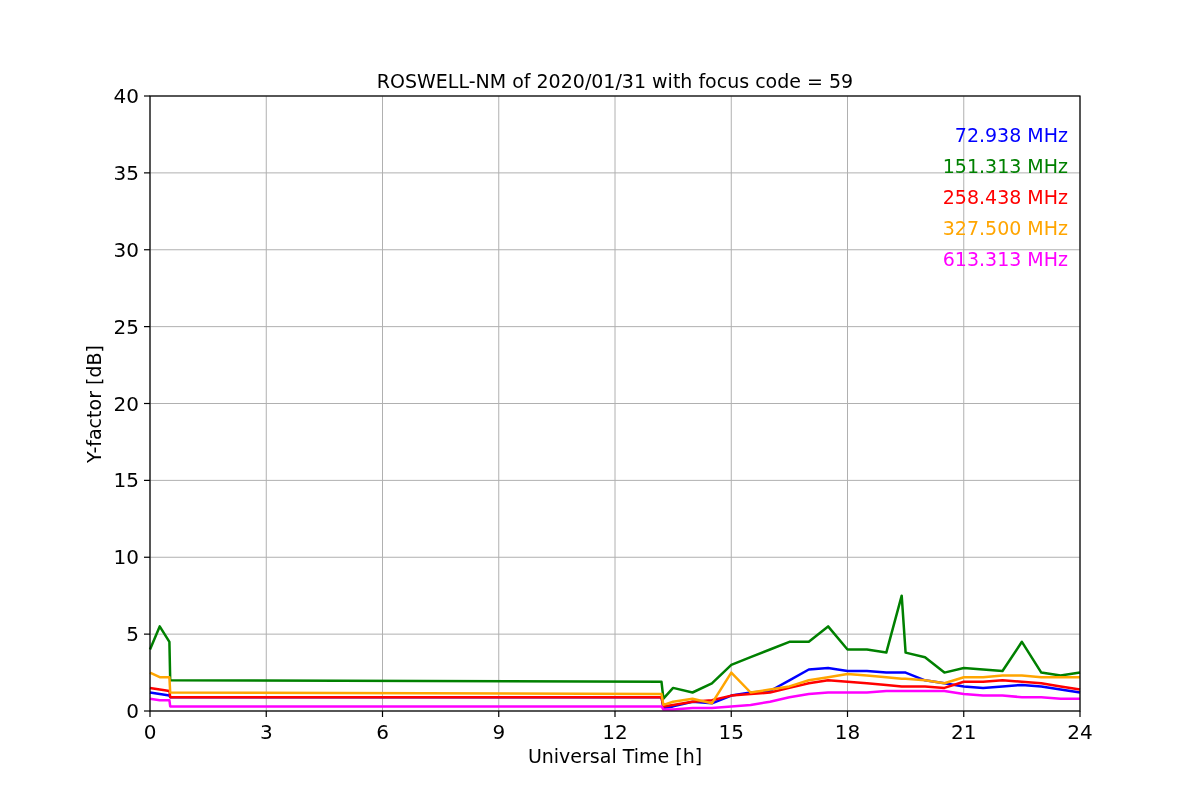 The height and width of the screenshot is (800, 1200). Describe the element at coordinates (499, 732) in the screenshot. I see `tick-label: 9` at that location.